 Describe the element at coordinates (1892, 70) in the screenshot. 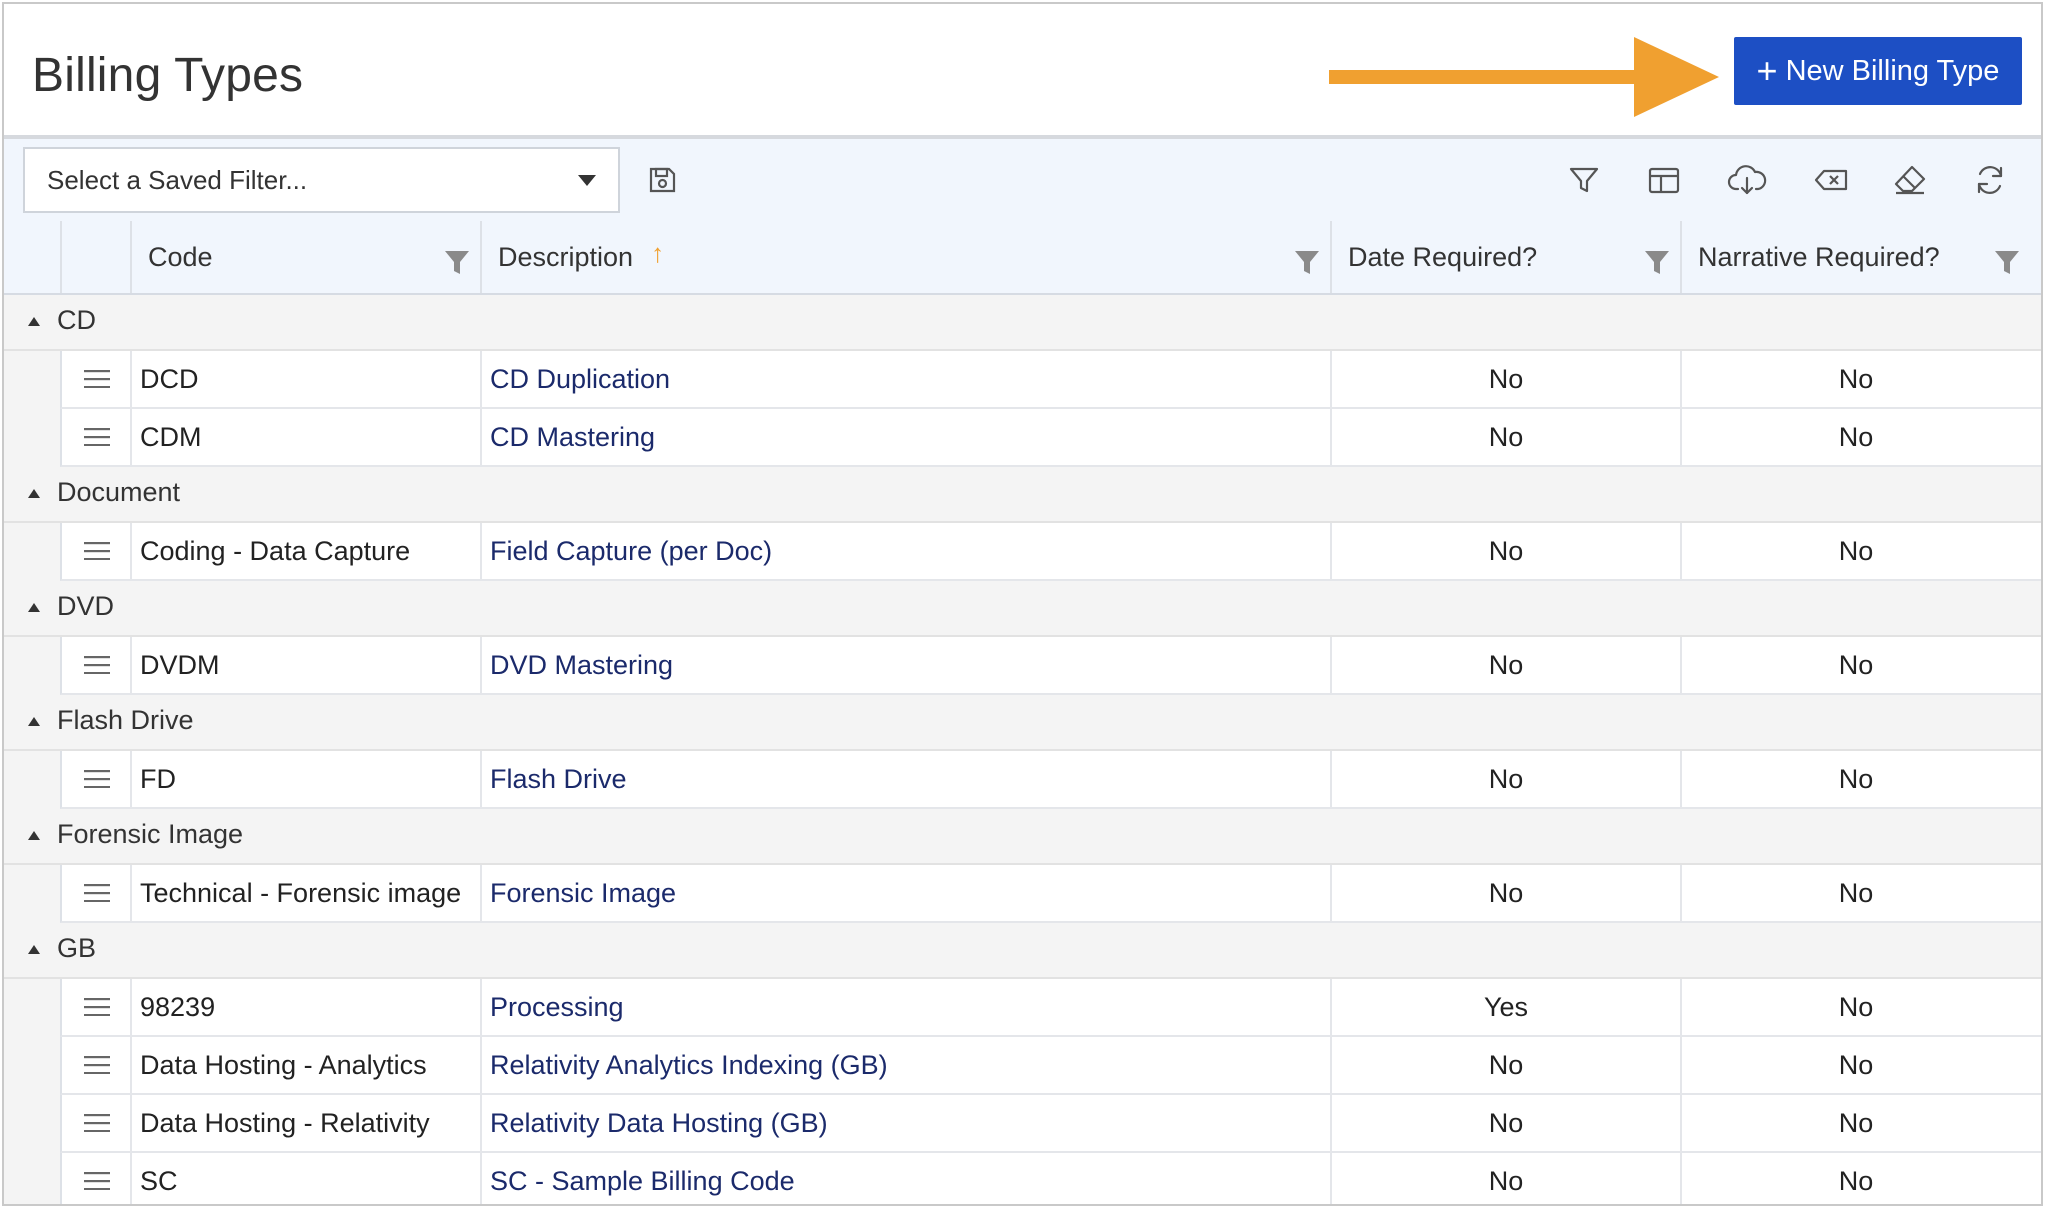

I see `new-billing-type-label: New Billing Type` at that location.